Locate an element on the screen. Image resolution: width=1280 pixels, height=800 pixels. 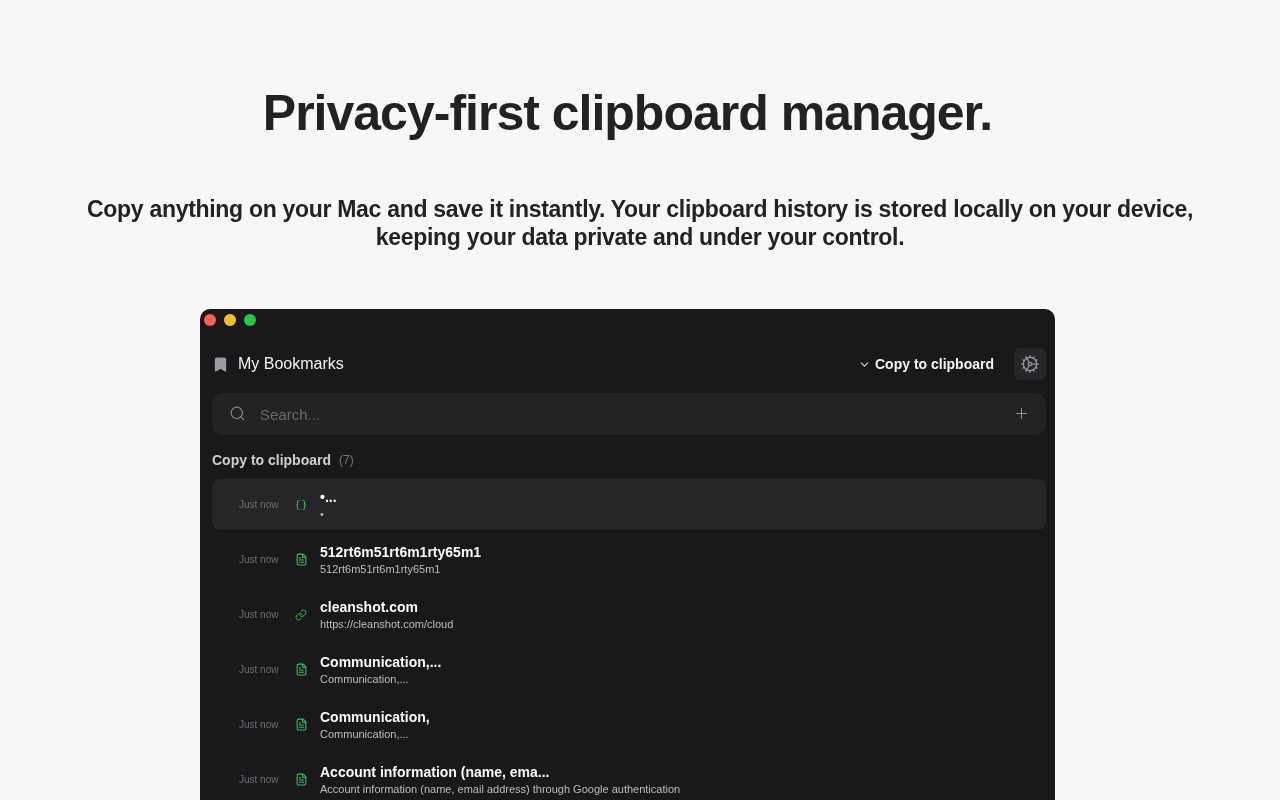
zoom-window-icon is located at coordinates (250, 320).